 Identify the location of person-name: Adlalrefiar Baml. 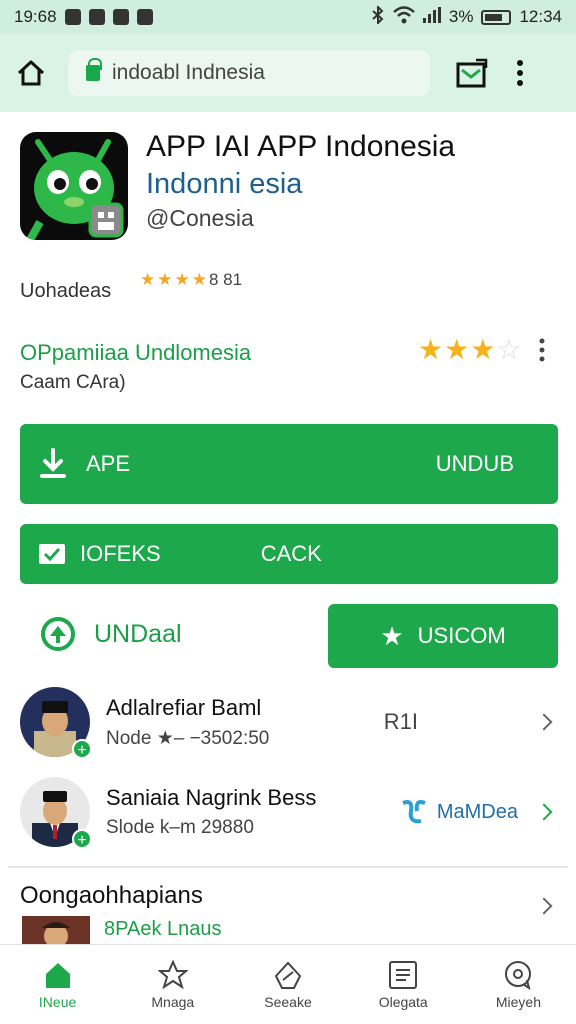
(184, 707).